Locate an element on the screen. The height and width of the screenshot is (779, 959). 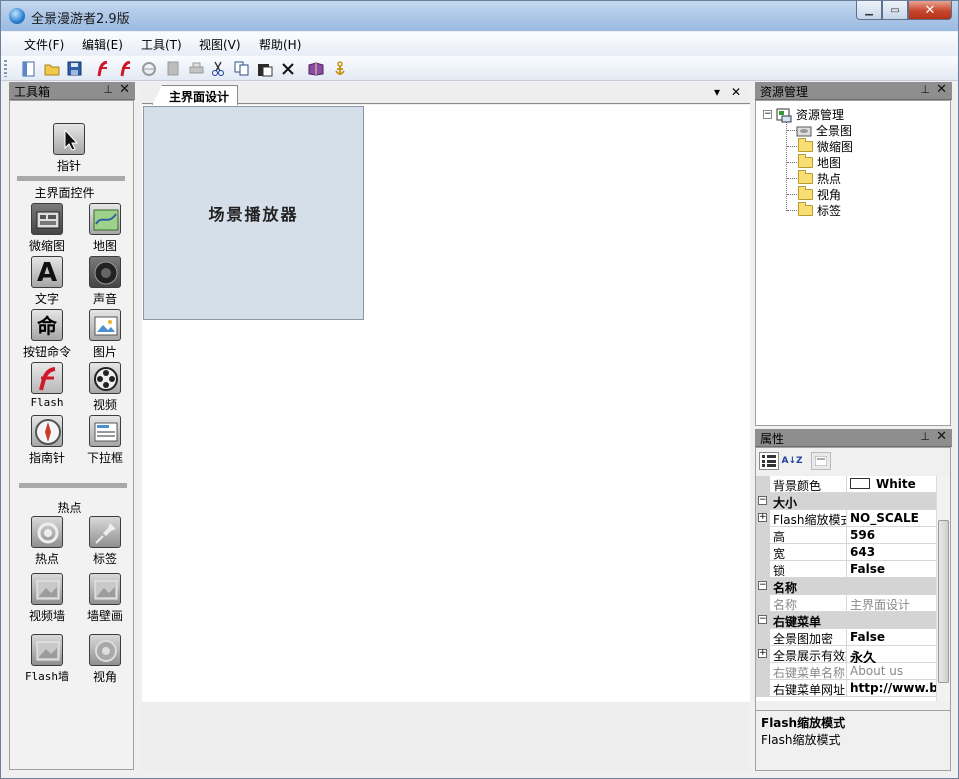
prop-category-name: − 名称 is located at coordinates (846, 586).